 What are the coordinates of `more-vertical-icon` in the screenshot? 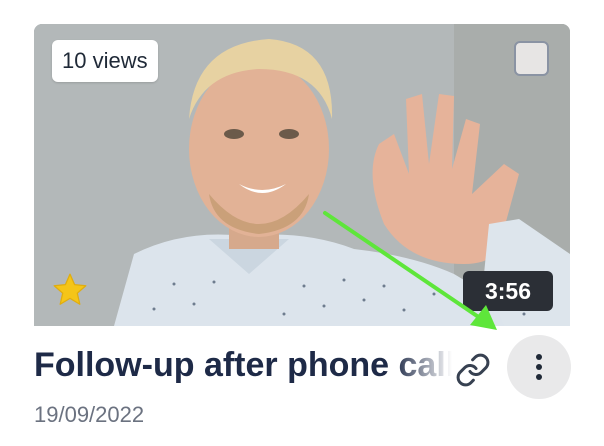 It's located at (539, 357).